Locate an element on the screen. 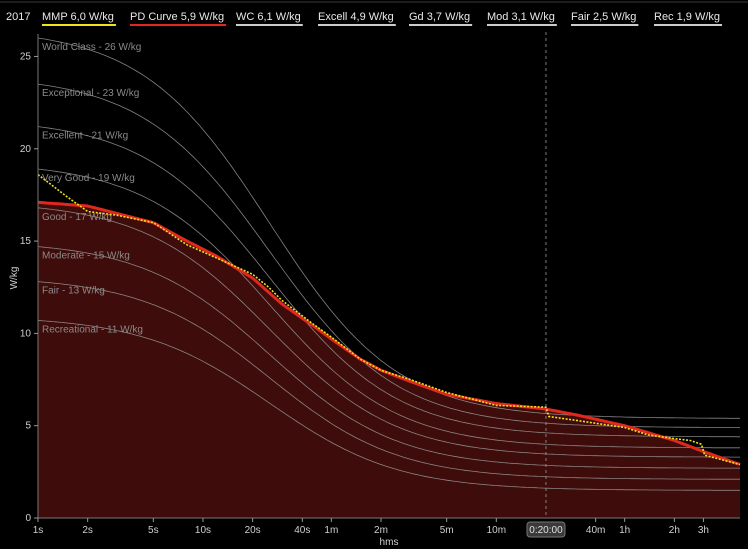 This screenshot has width=748, height=549. x-tick-label: 10s is located at coordinates (203, 530).